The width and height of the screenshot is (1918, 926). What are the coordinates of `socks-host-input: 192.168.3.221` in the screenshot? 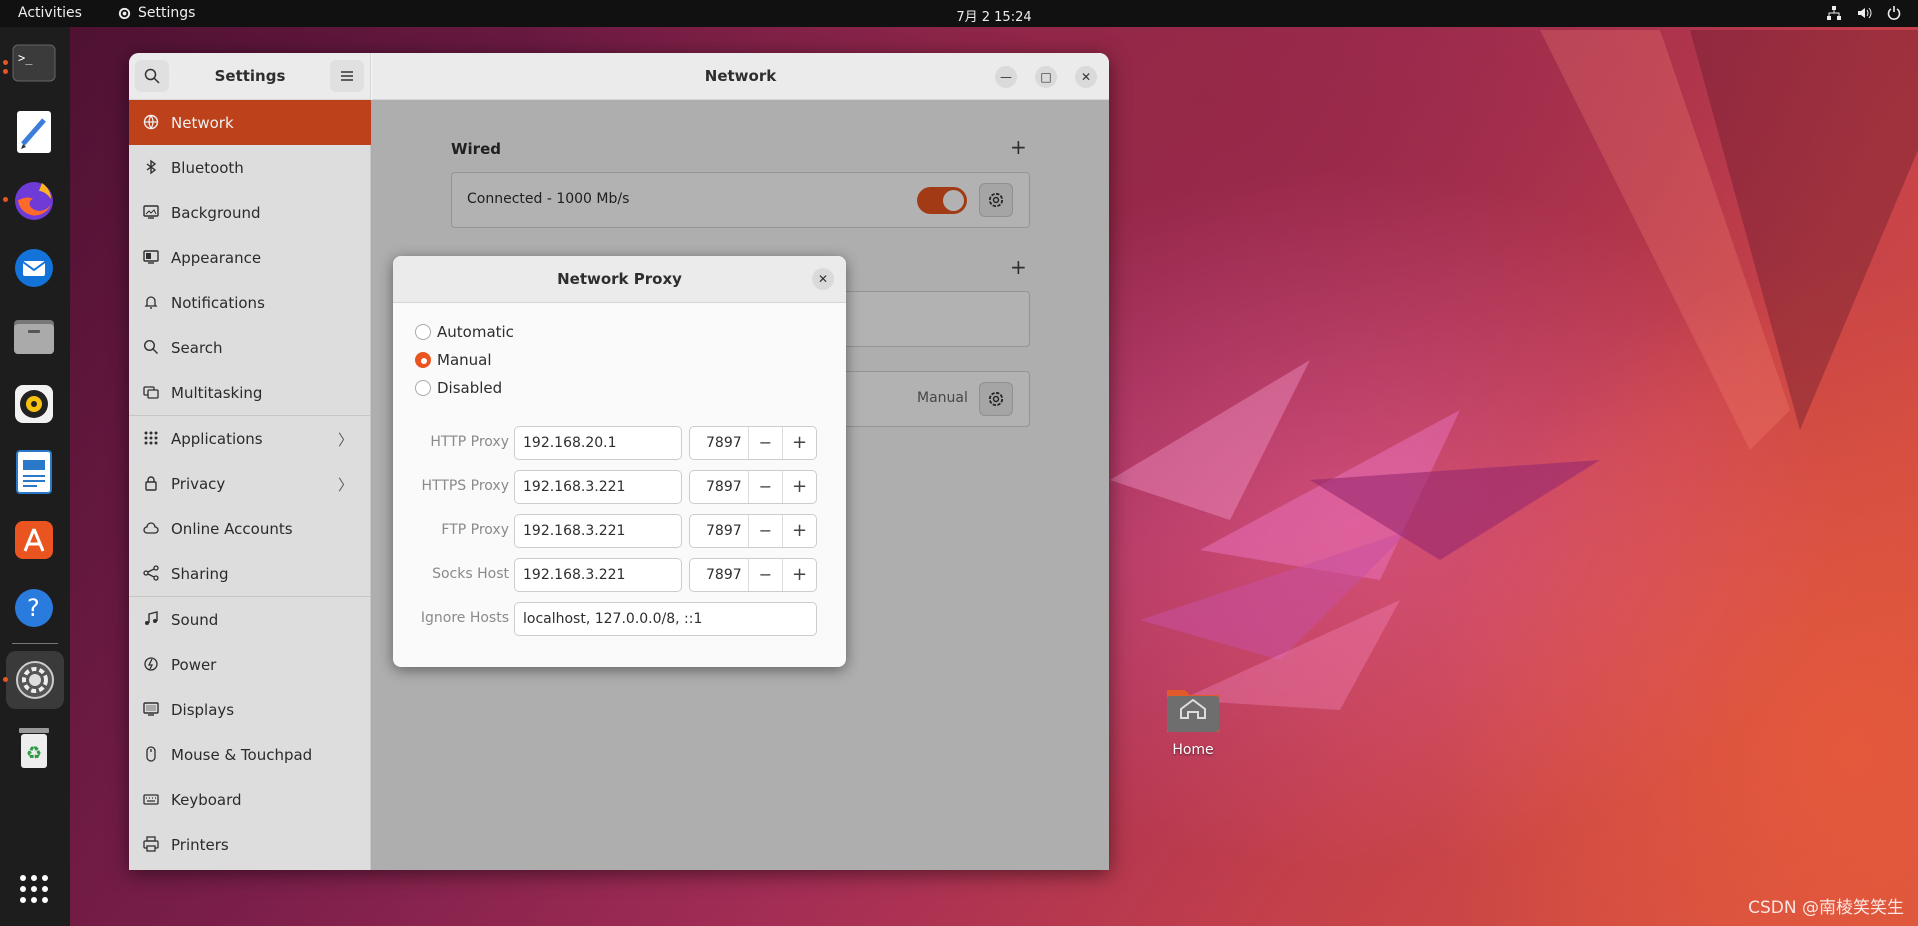 It's located at (598, 575).